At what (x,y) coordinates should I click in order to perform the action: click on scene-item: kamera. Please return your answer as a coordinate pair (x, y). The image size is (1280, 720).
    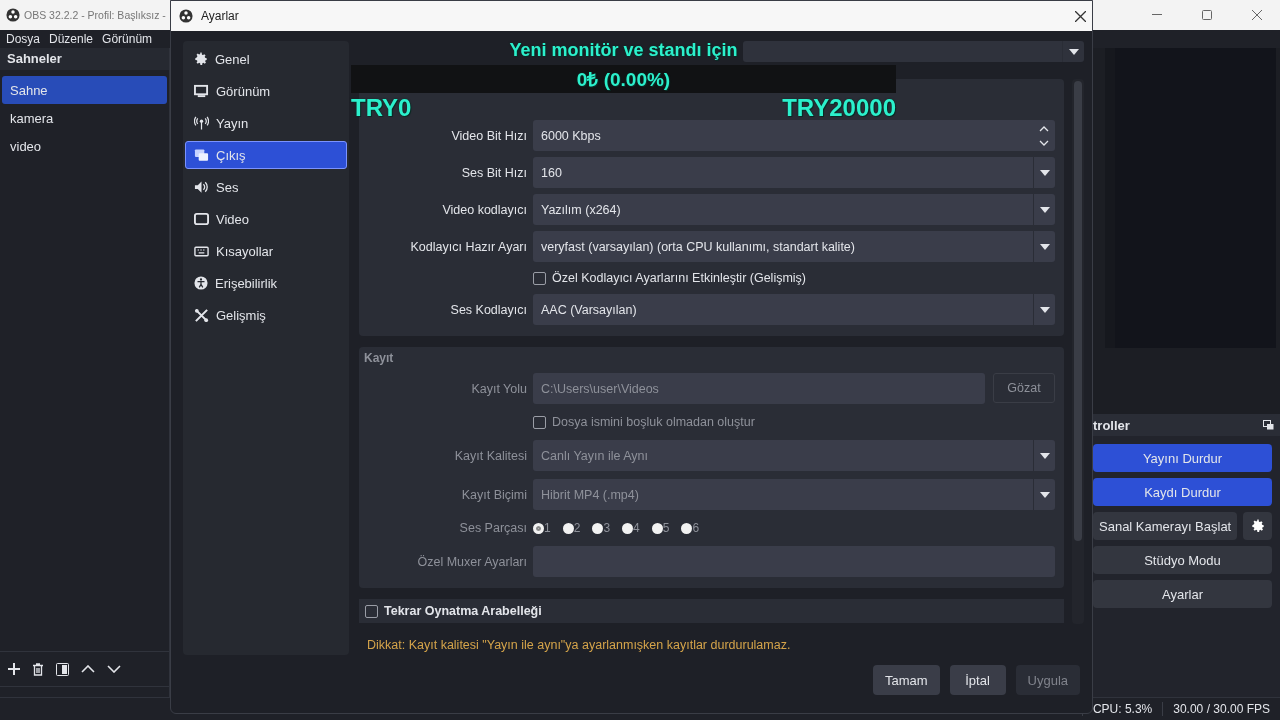
    Looking at the image, I should click on (84, 118).